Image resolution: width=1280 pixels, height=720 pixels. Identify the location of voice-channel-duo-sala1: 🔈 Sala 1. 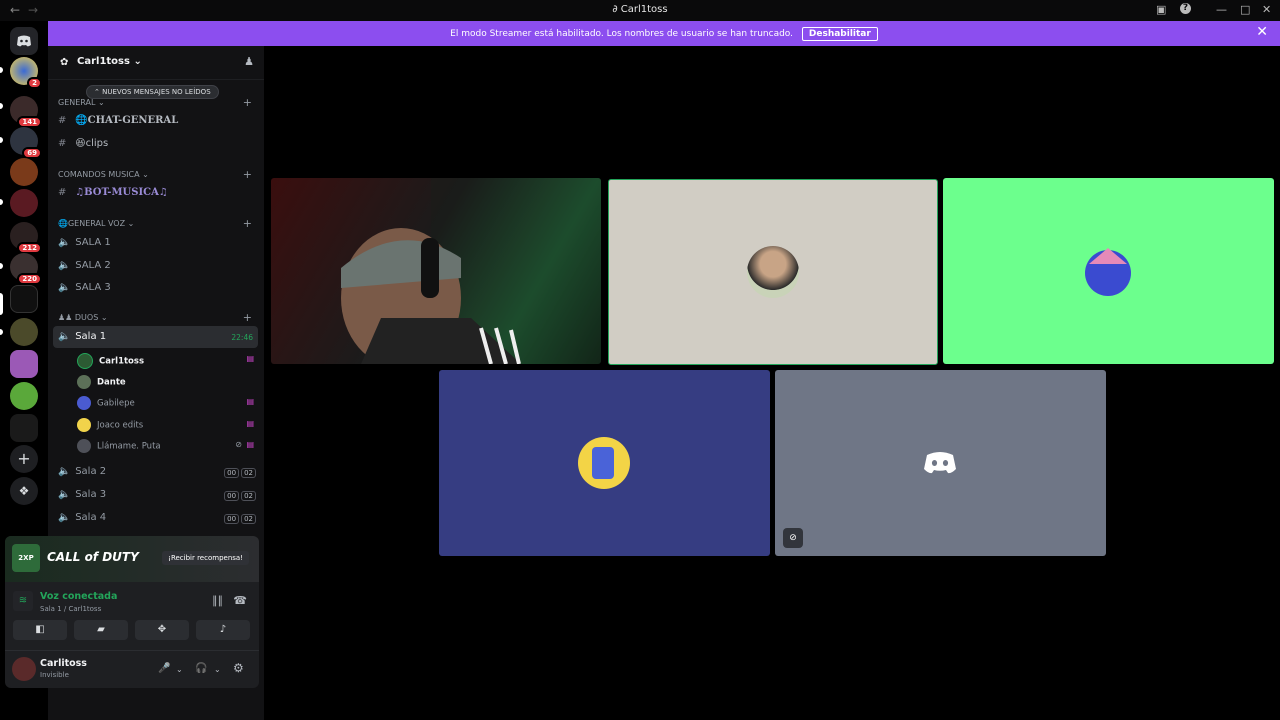
(82, 336).